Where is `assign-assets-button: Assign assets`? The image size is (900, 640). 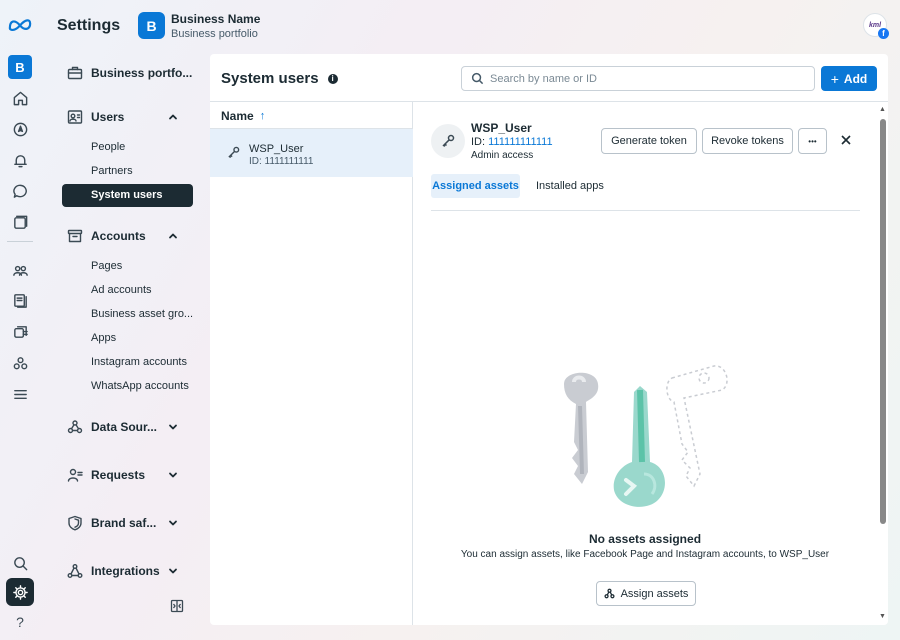 assign-assets-button: Assign assets is located at coordinates (646, 593).